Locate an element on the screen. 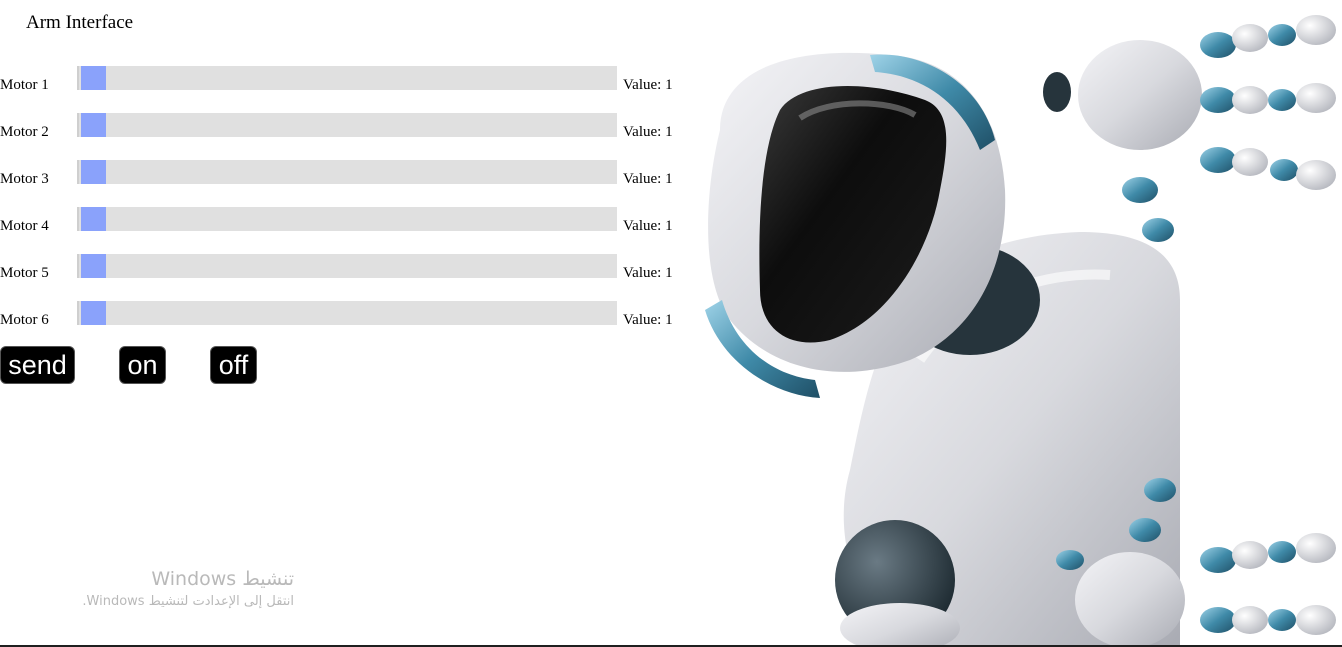 This screenshot has width=1342, height=647. motor-3-slider is located at coordinates (347, 172).